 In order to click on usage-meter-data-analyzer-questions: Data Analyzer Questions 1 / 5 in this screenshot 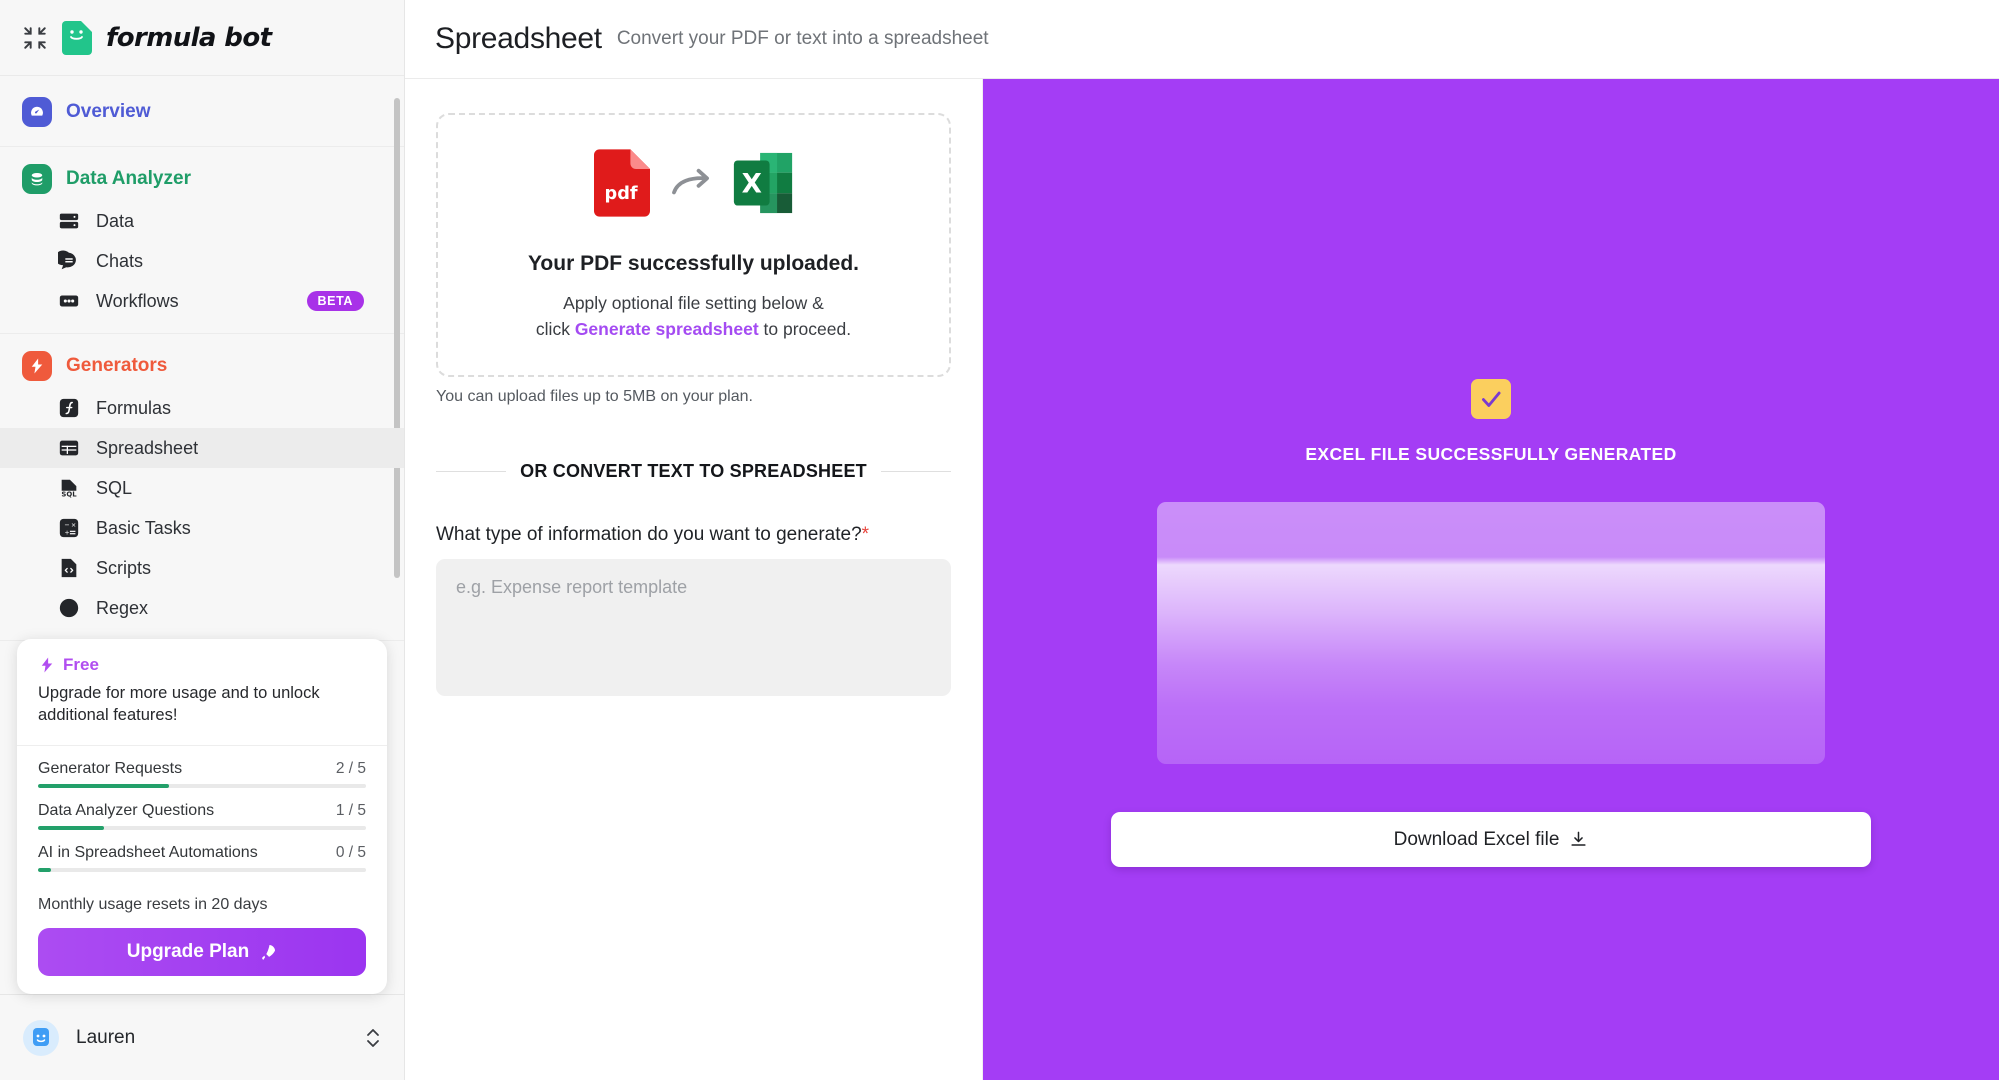, I will do `click(202, 816)`.